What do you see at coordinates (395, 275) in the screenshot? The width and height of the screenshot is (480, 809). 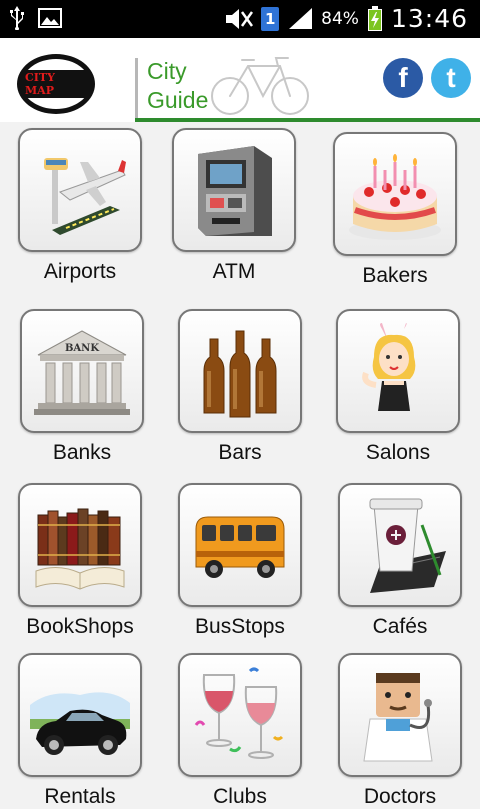 I see `category-label-bakers: Bakers` at bounding box center [395, 275].